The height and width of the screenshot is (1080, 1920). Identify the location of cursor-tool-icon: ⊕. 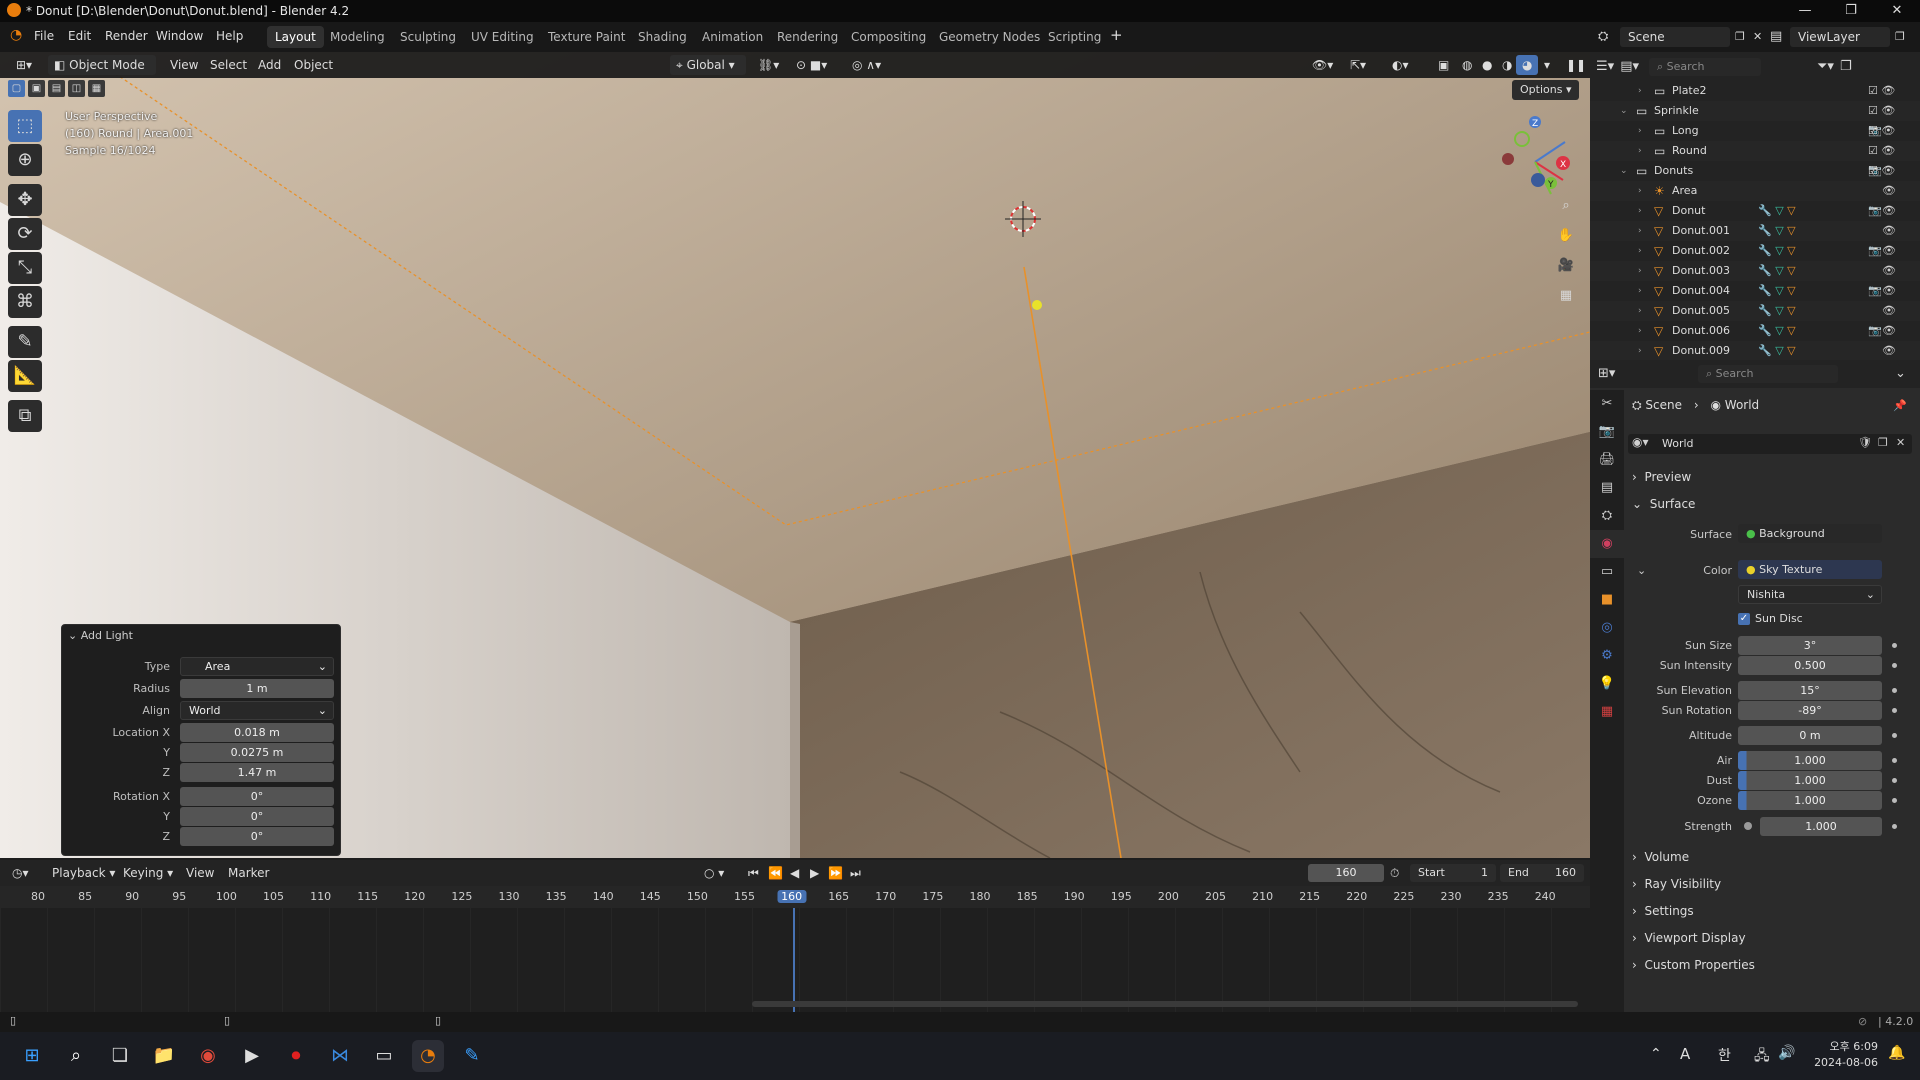
(25, 160).